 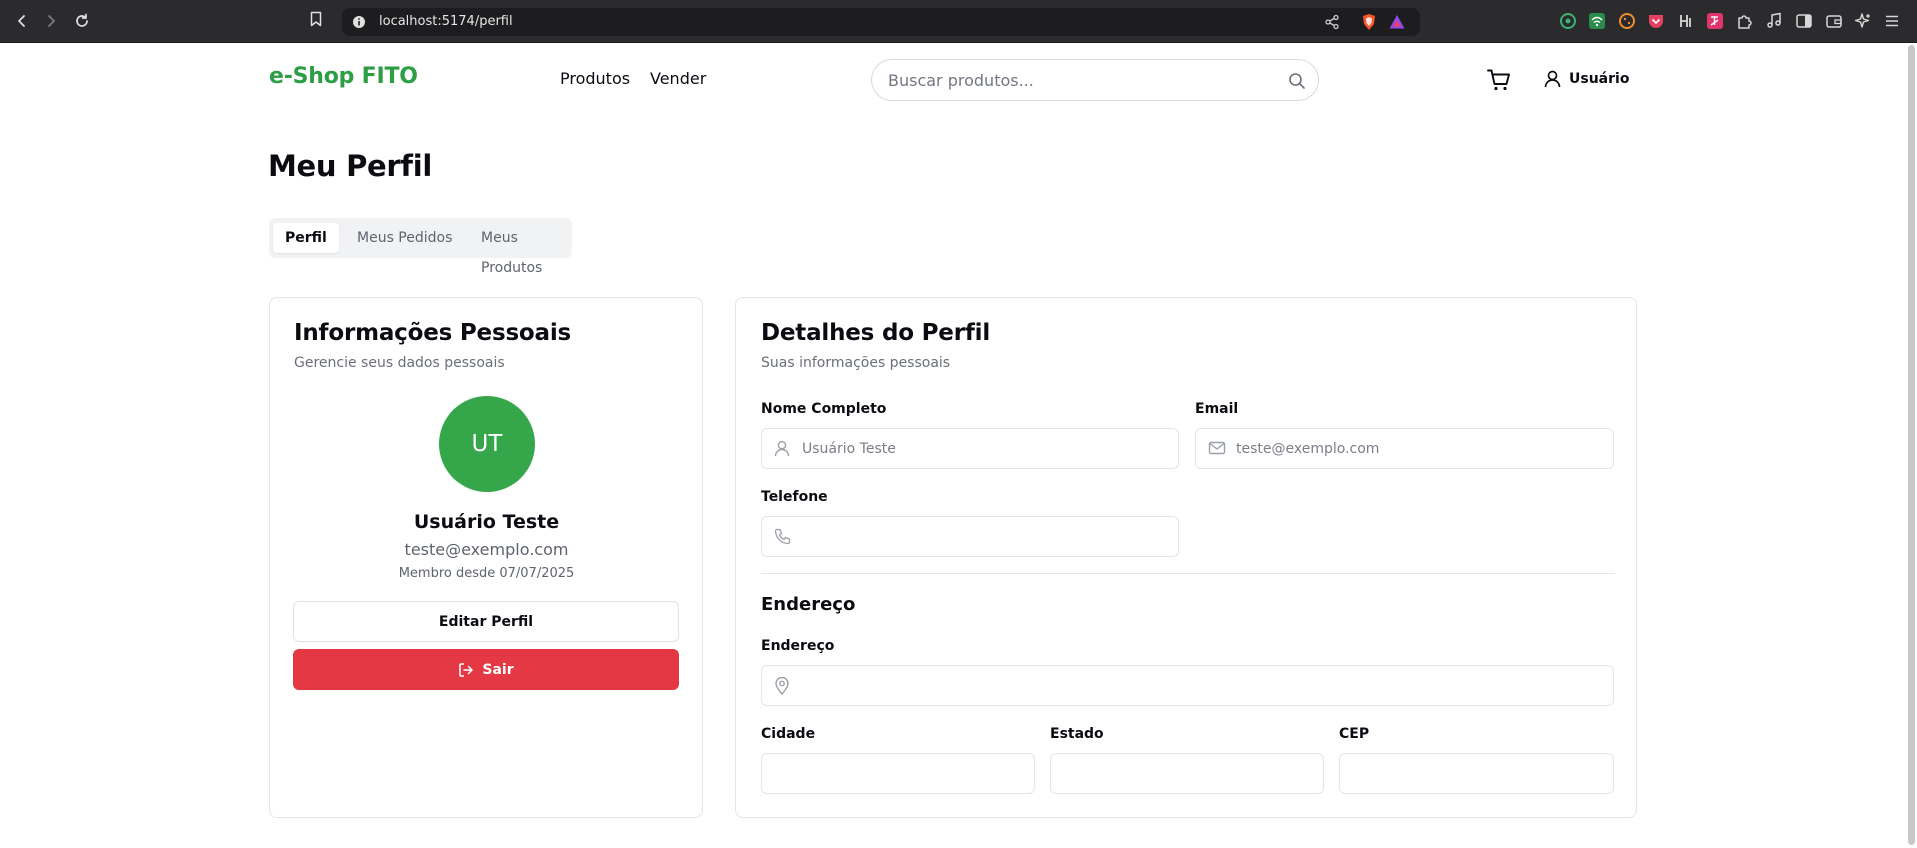 What do you see at coordinates (678, 78) in the screenshot?
I see `nav-link-vender: Vender` at bounding box center [678, 78].